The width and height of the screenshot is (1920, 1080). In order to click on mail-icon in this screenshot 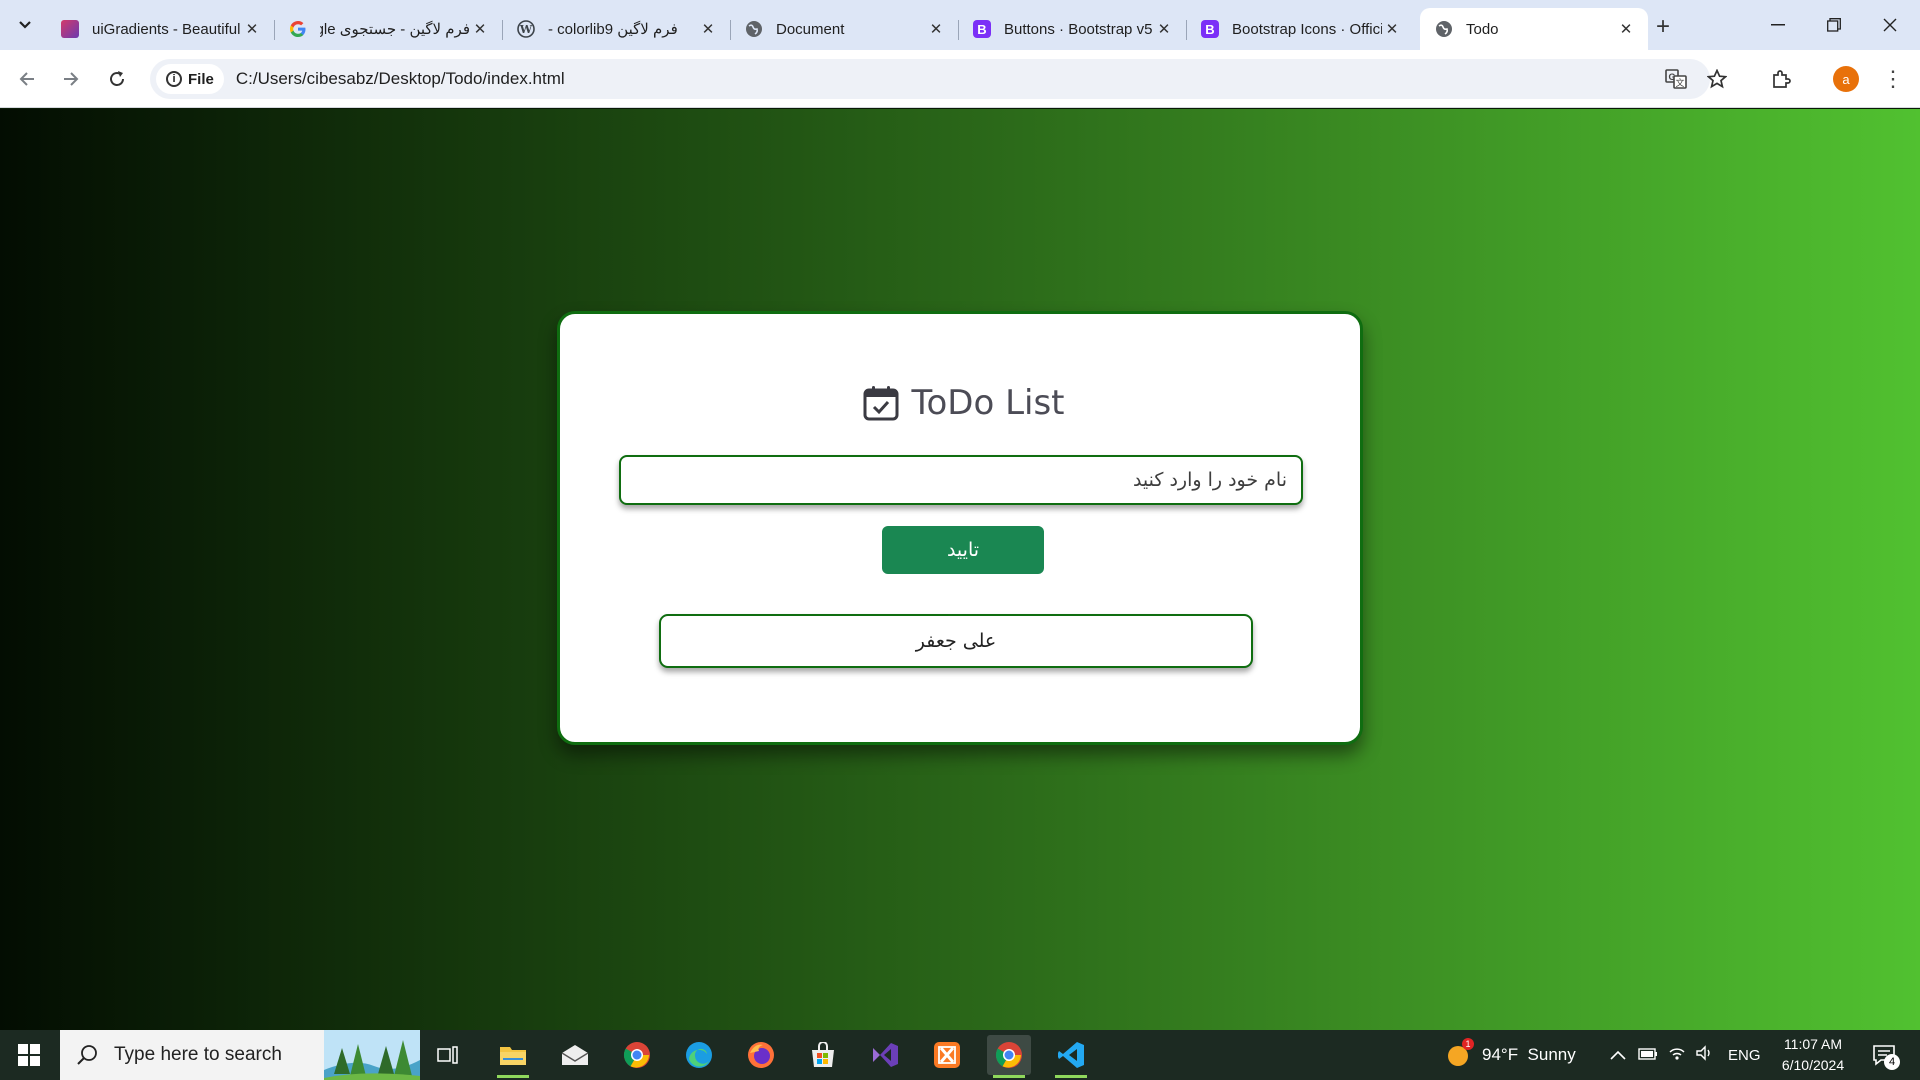, I will do `click(575, 1055)`.